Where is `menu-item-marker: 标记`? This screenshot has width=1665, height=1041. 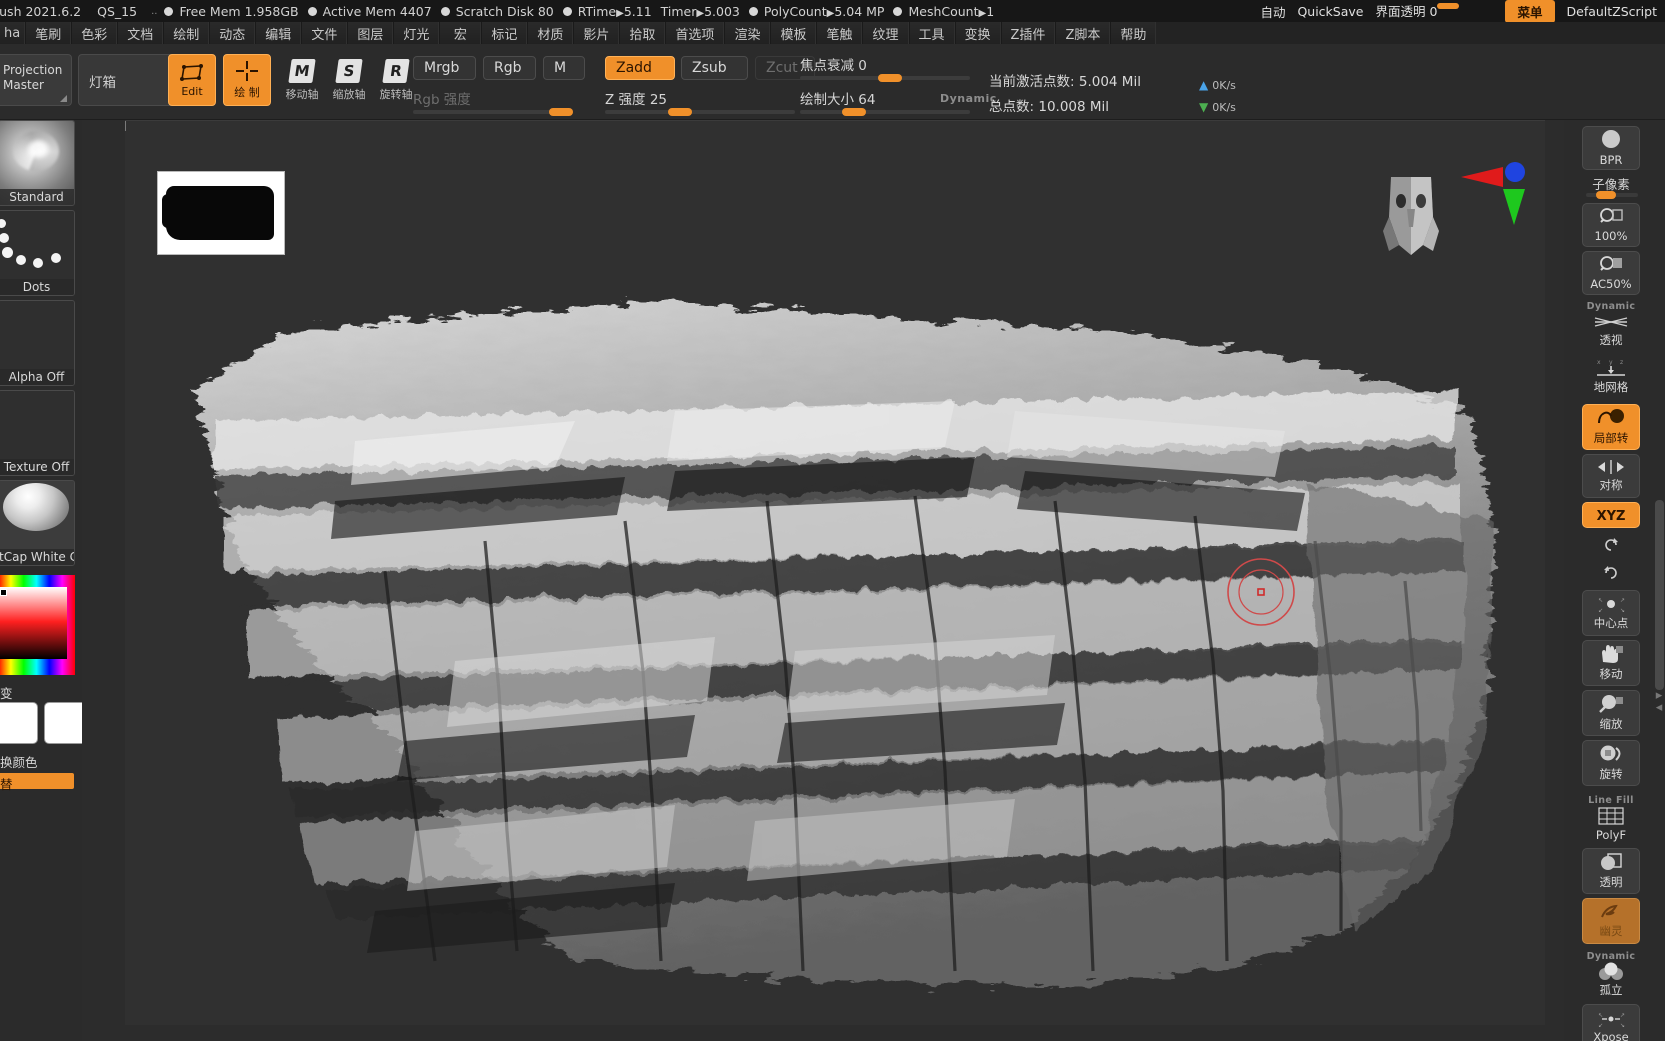 menu-item-marker: 标记 is located at coordinates (504, 33).